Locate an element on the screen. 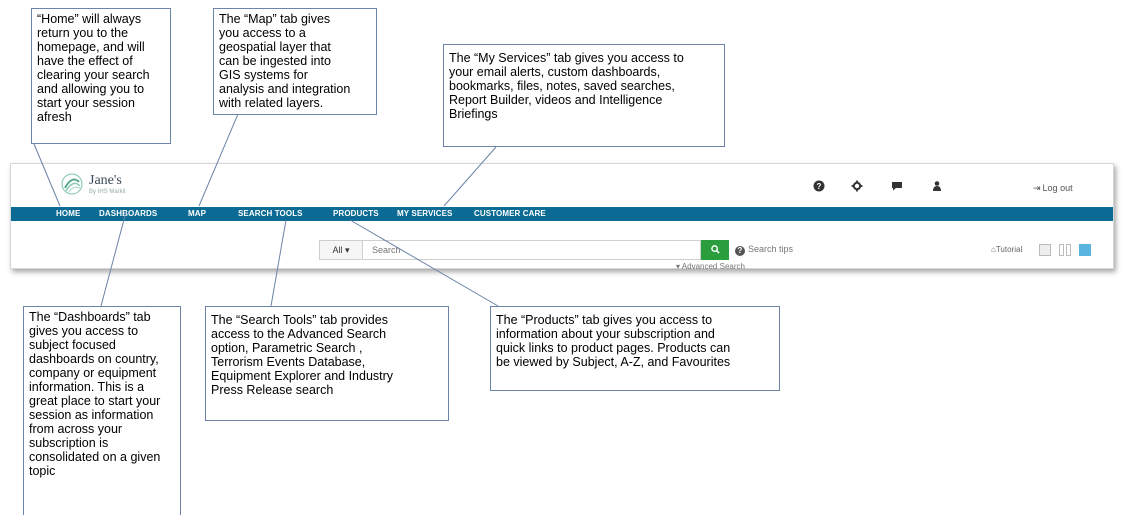  callout-line: analysis and integration is located at coordinates (285, 89).